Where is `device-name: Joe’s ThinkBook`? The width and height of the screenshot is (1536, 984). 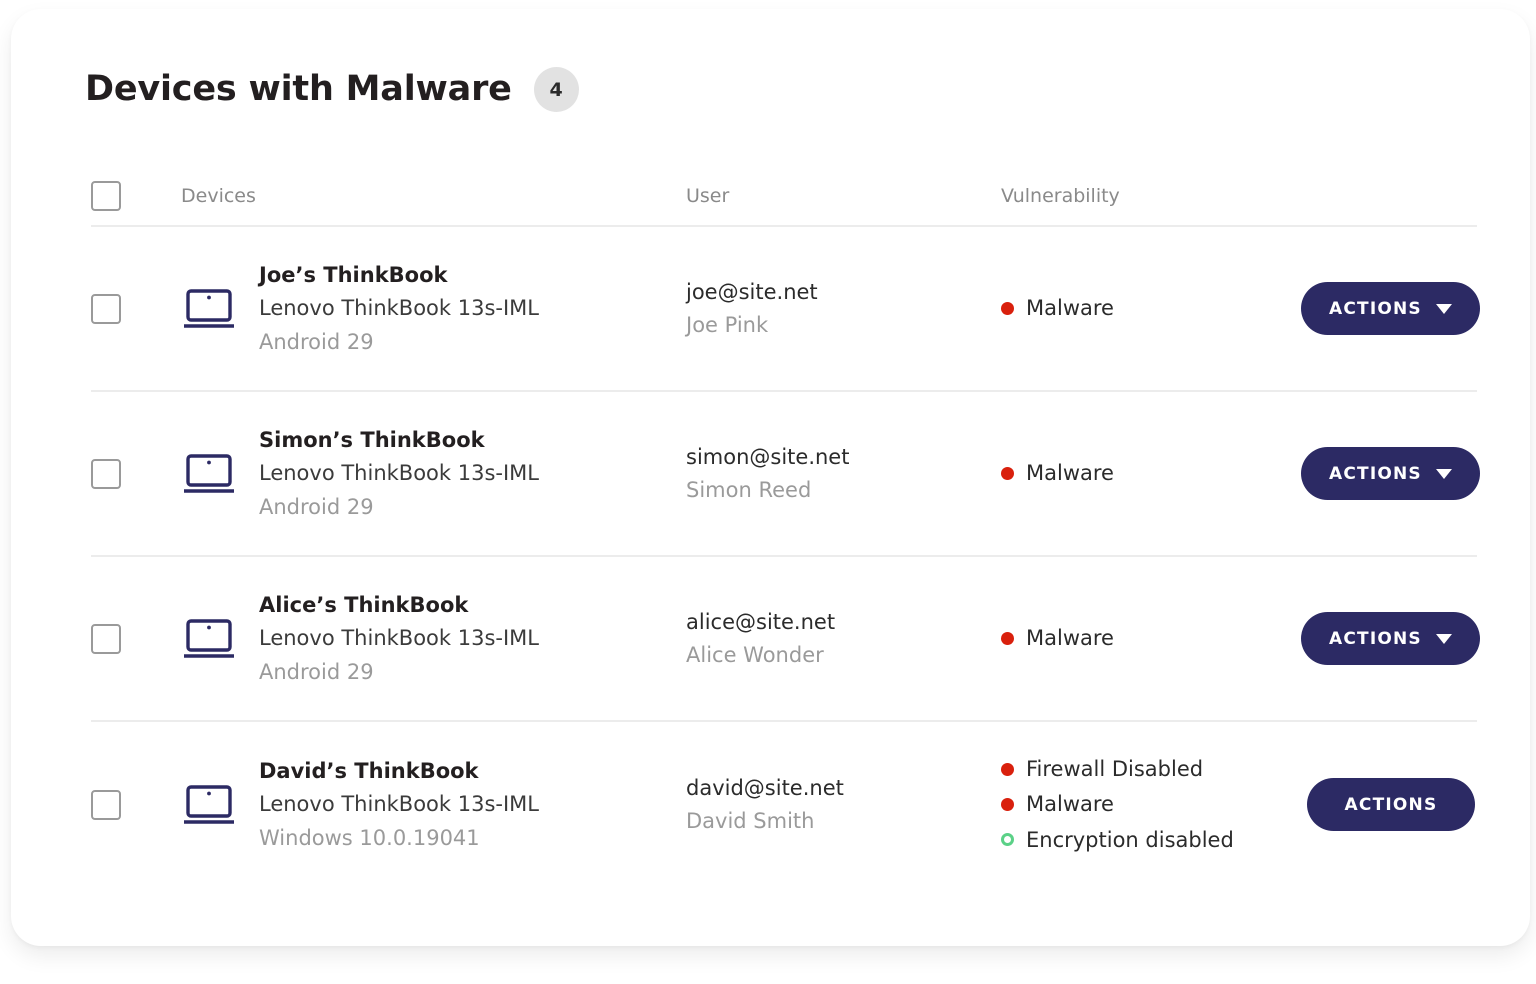
device-name: Joe’s ThinkBook is located at coordinates (353, 274).